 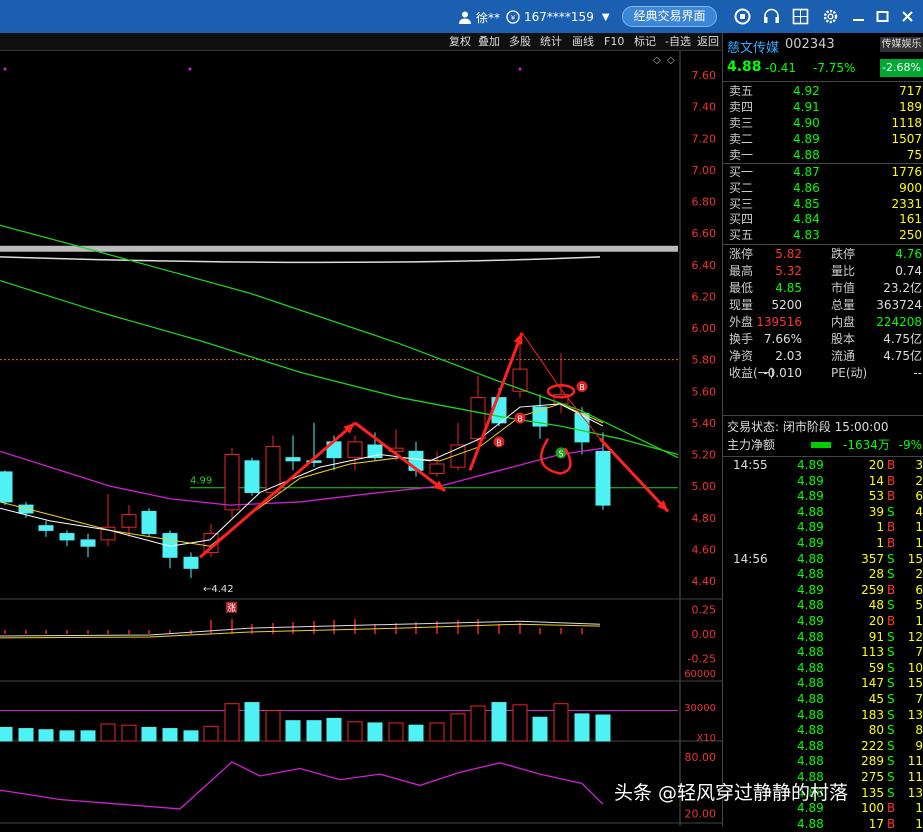 I want to click on minimize-icon, so click(x=858, y=16).